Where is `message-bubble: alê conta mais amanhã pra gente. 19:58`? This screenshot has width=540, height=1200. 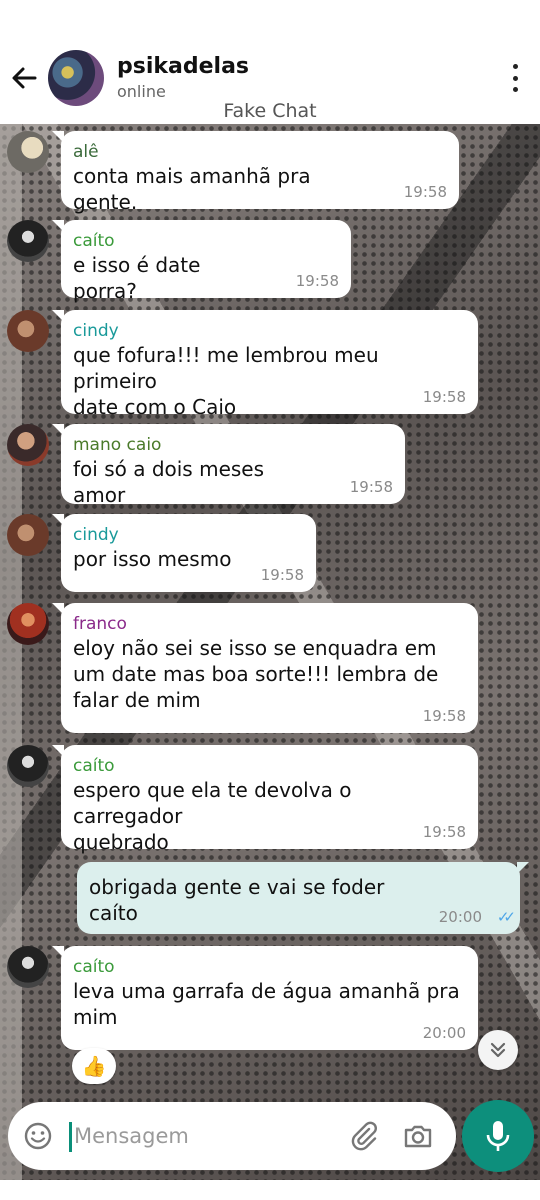
message-bubble: alê conta mais amanhã pra gente. 19:58 is located at coordinates (255, 172).